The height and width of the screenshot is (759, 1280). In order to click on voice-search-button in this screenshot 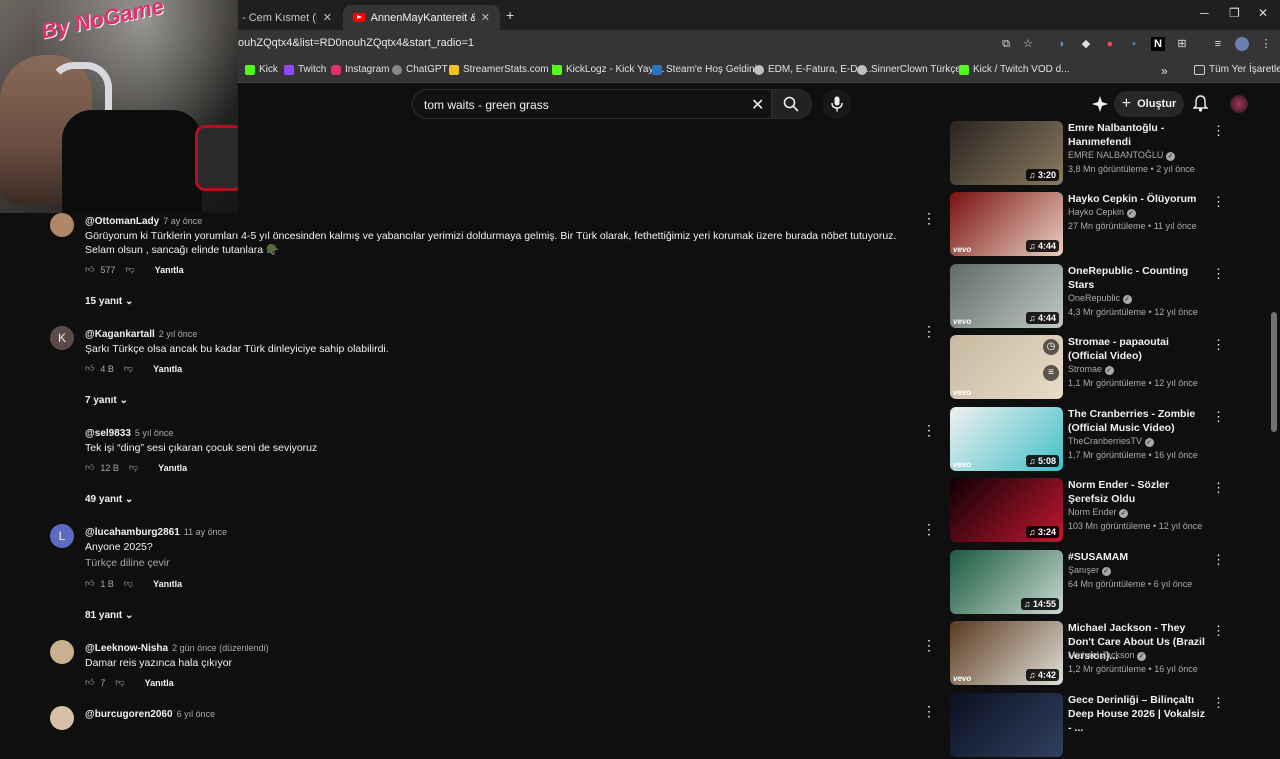, I will do `click(837, 104)`.